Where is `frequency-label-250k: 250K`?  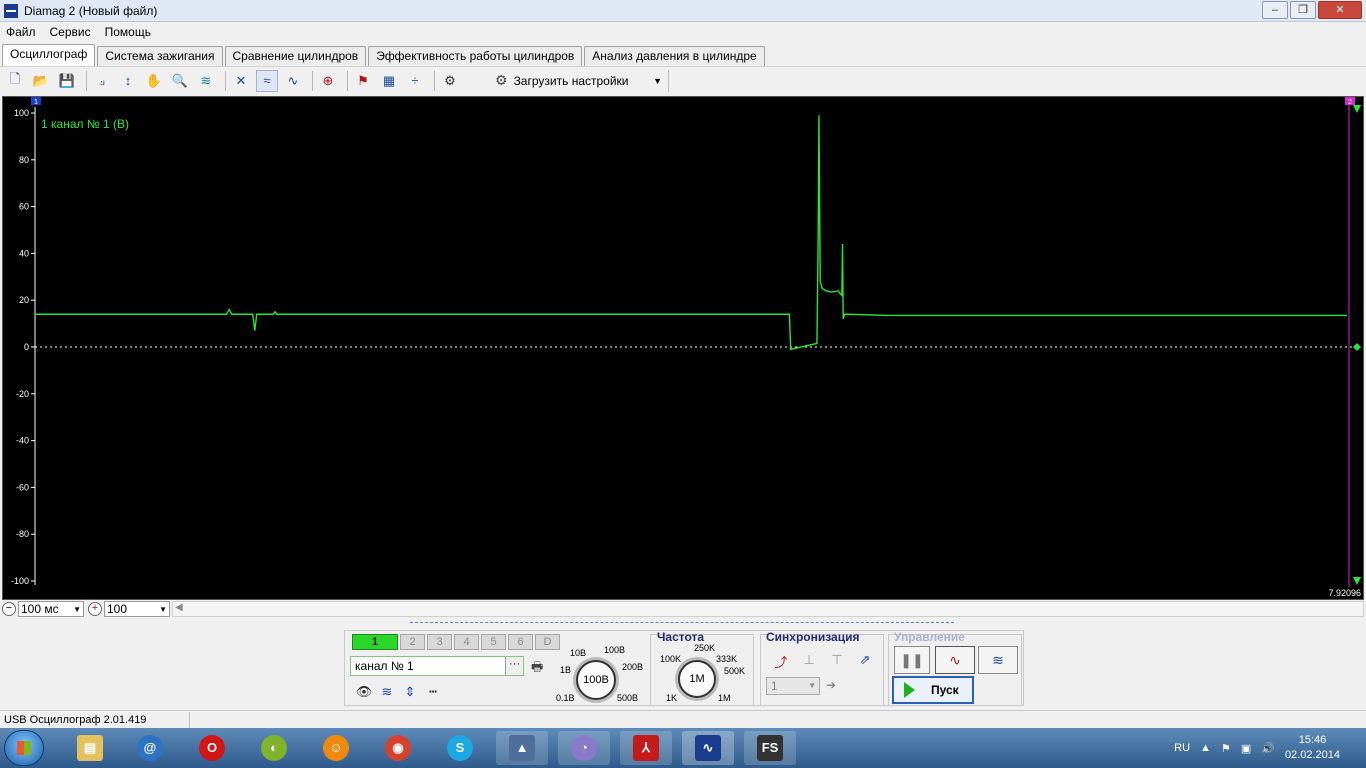 frequency-label-250k: 250K is located at coordinates (705, 648).